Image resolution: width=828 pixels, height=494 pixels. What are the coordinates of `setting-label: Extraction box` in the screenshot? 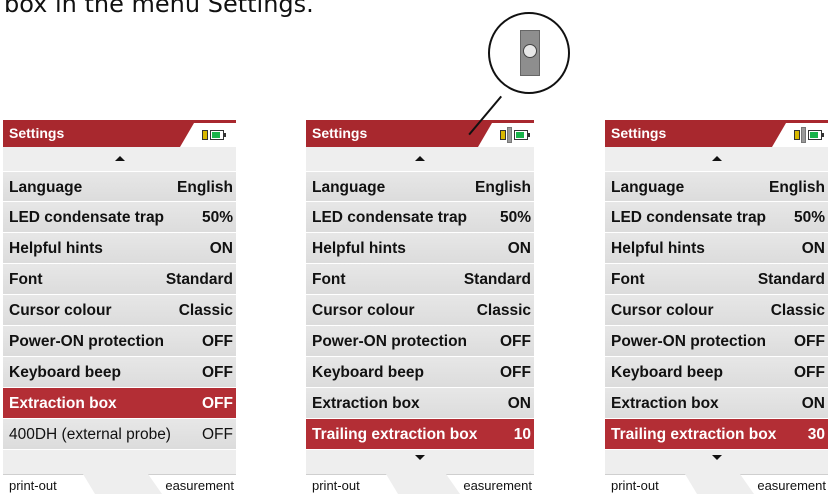 It's located at (665, 403).